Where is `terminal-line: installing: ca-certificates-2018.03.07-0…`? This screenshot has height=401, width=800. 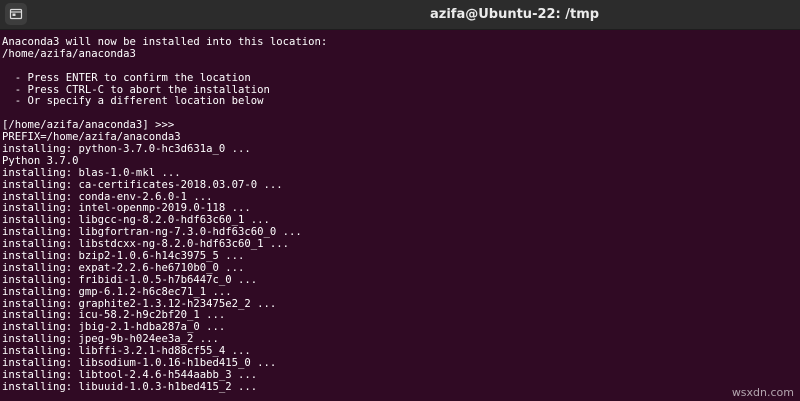
terminal-line: installing: ca-certificates-2018.03.07-0… is located at coordinates (142, 184).